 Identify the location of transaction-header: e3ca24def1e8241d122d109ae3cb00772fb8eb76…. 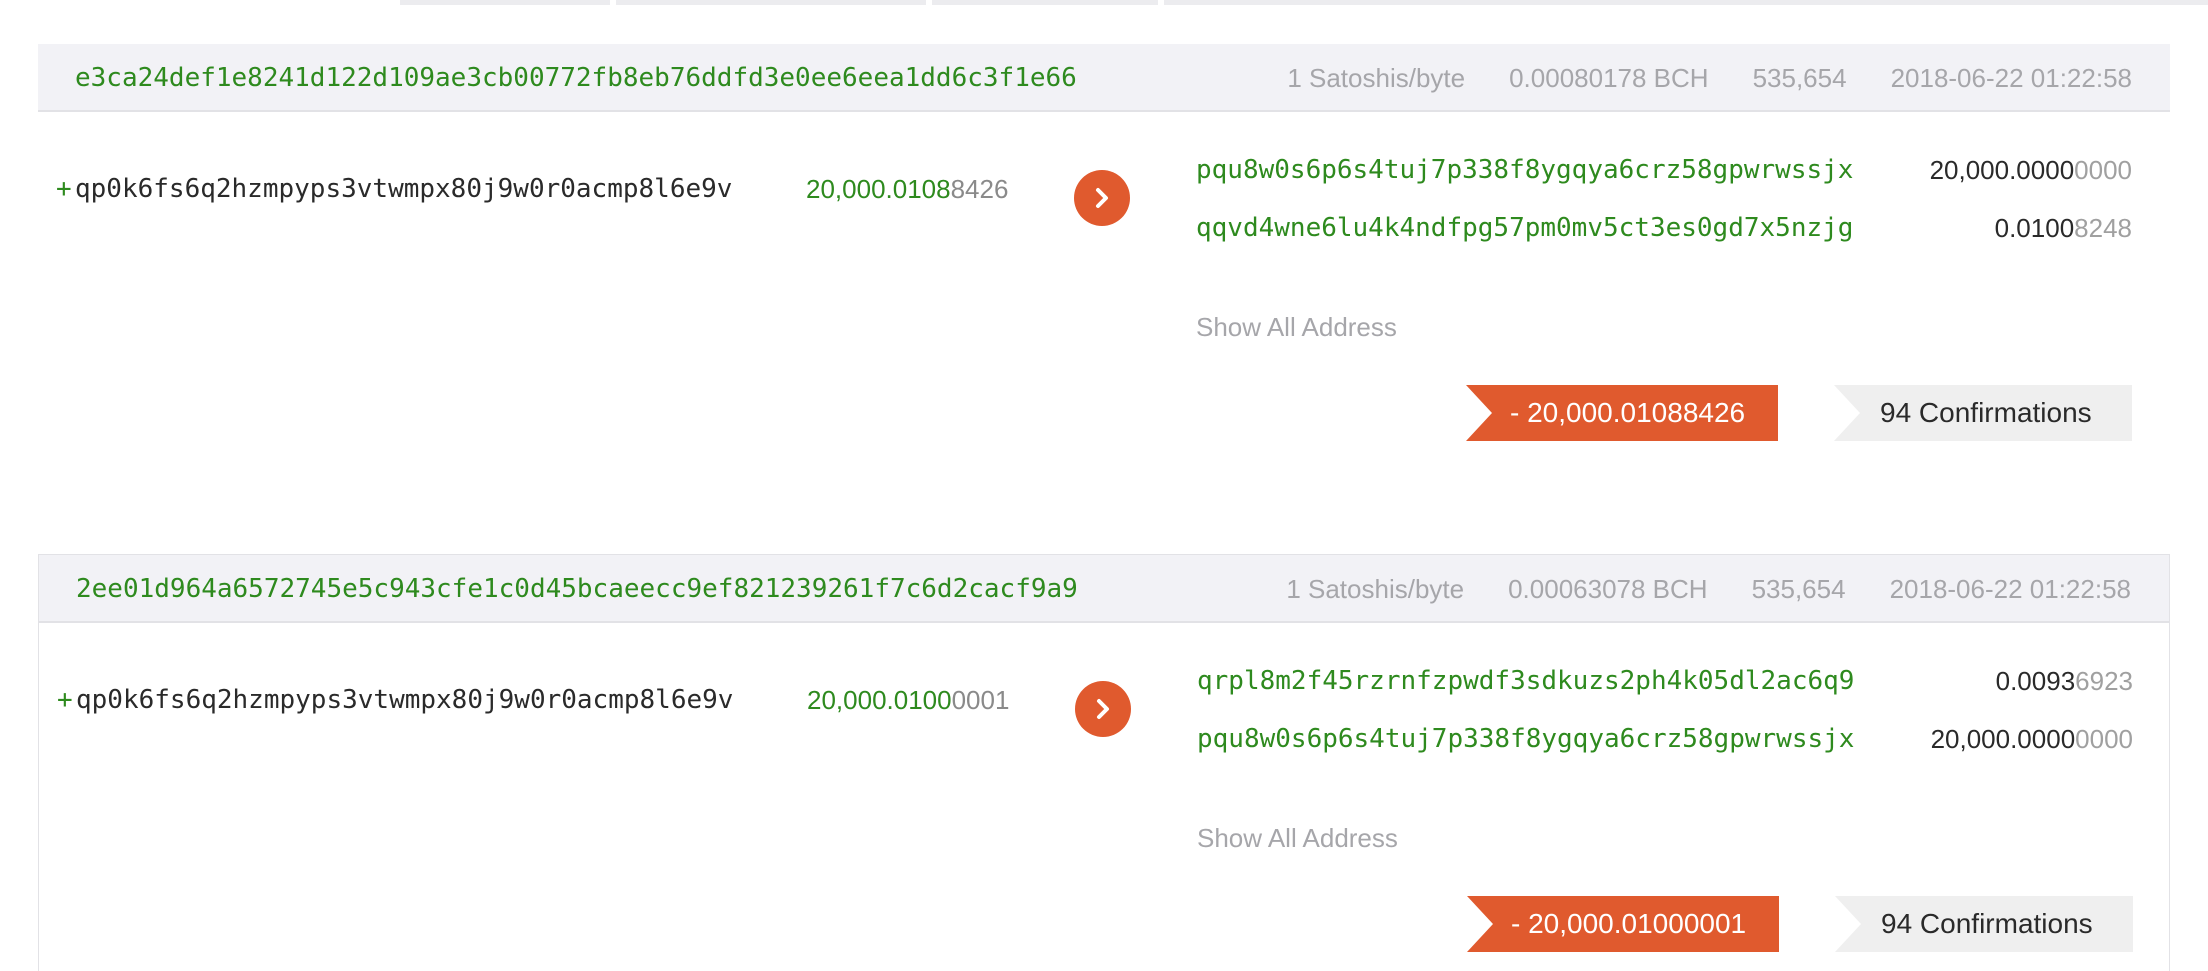
(1104, 78).